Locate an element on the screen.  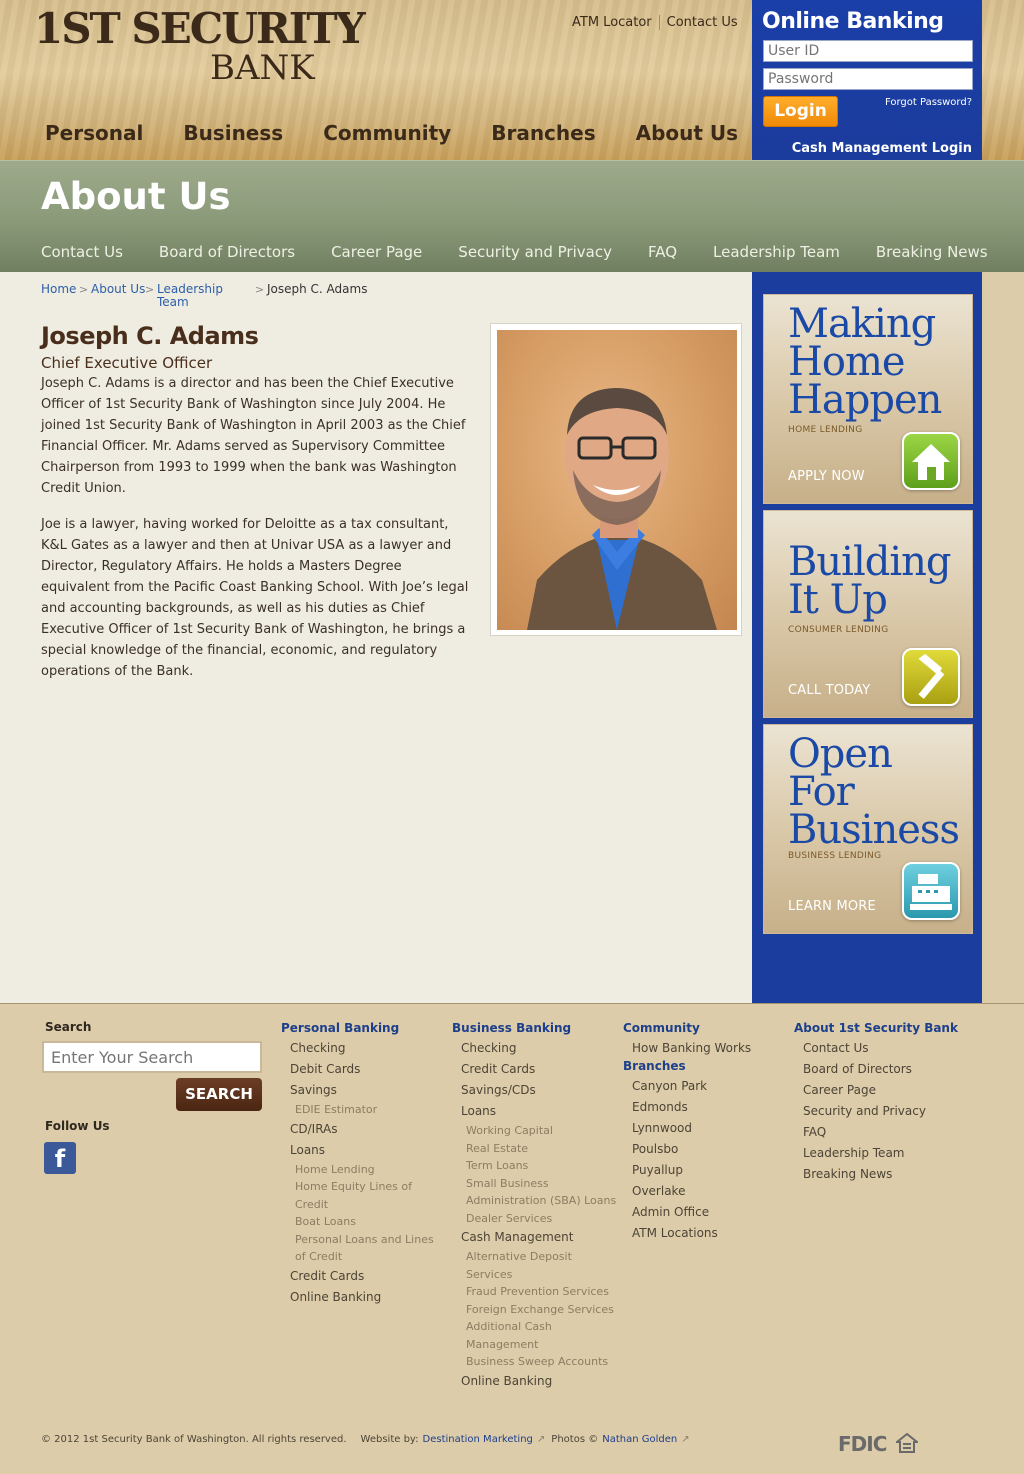
website-by-link: Destination Marketing is located at coordinates (478, 1439).